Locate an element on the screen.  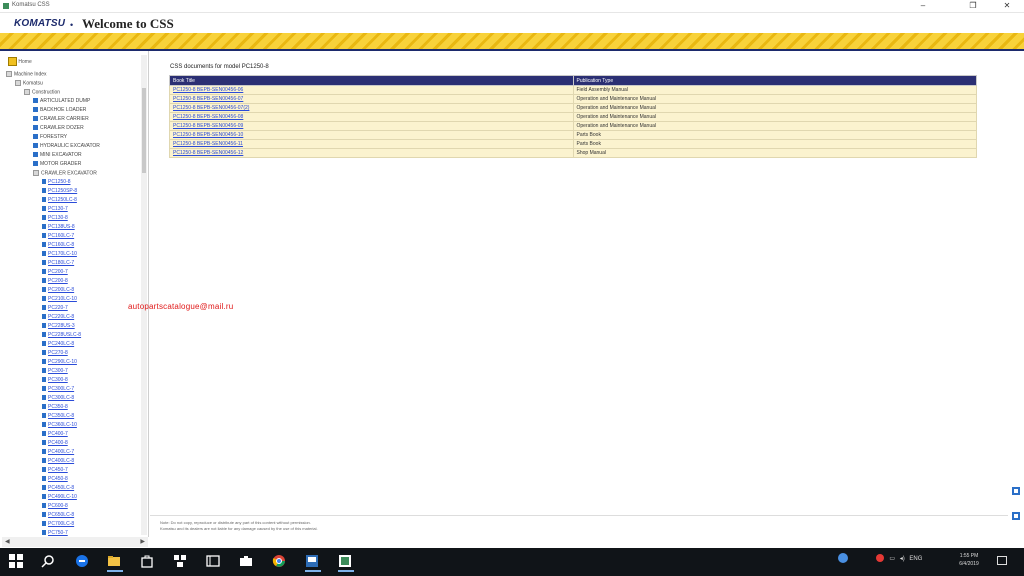
sidebar-scroll-thumb is located at coordinates (144, 130).